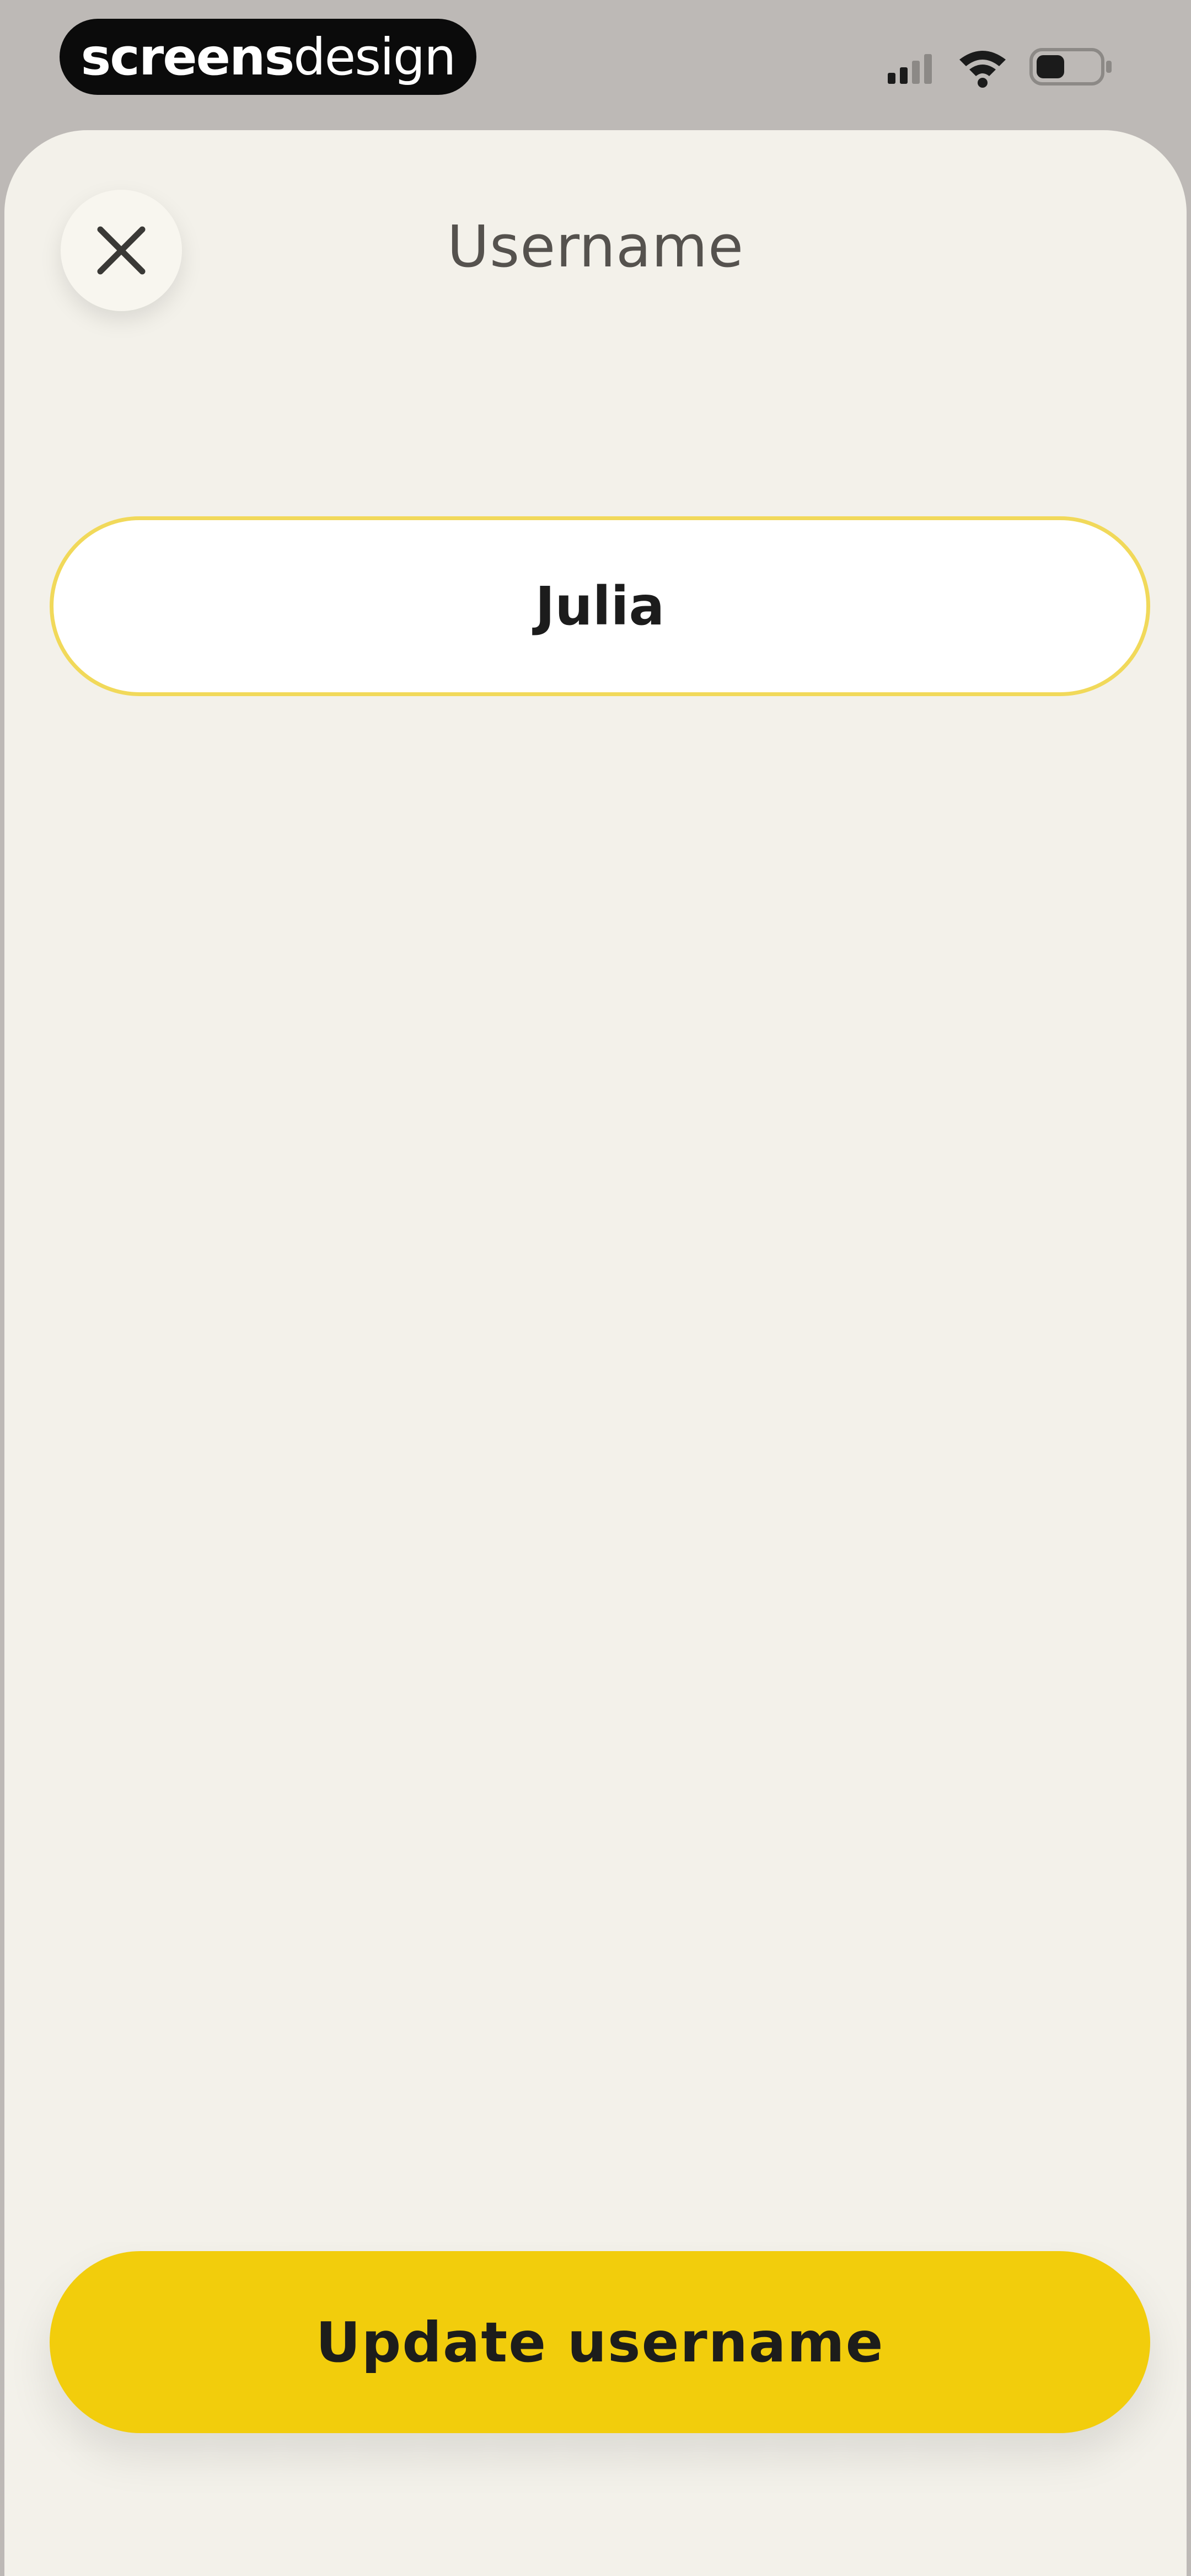 This screenshot has height=2576, width=1191. I want to click on status-icons, so click(1000, 68).